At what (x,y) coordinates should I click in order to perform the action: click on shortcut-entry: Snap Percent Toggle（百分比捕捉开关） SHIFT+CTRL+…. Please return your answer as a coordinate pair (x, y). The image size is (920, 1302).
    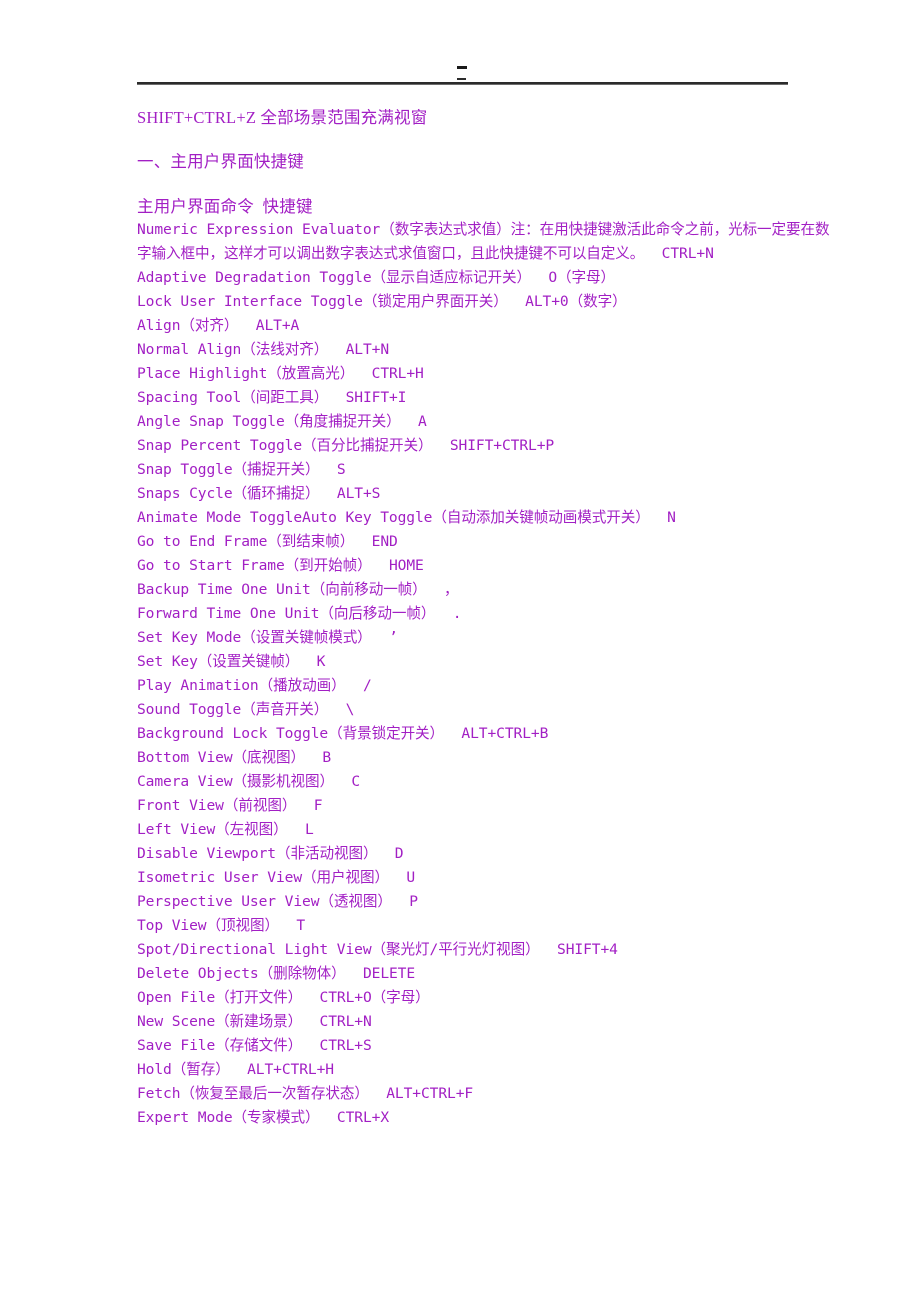
    Looking at the image, I should click on (346, 445).